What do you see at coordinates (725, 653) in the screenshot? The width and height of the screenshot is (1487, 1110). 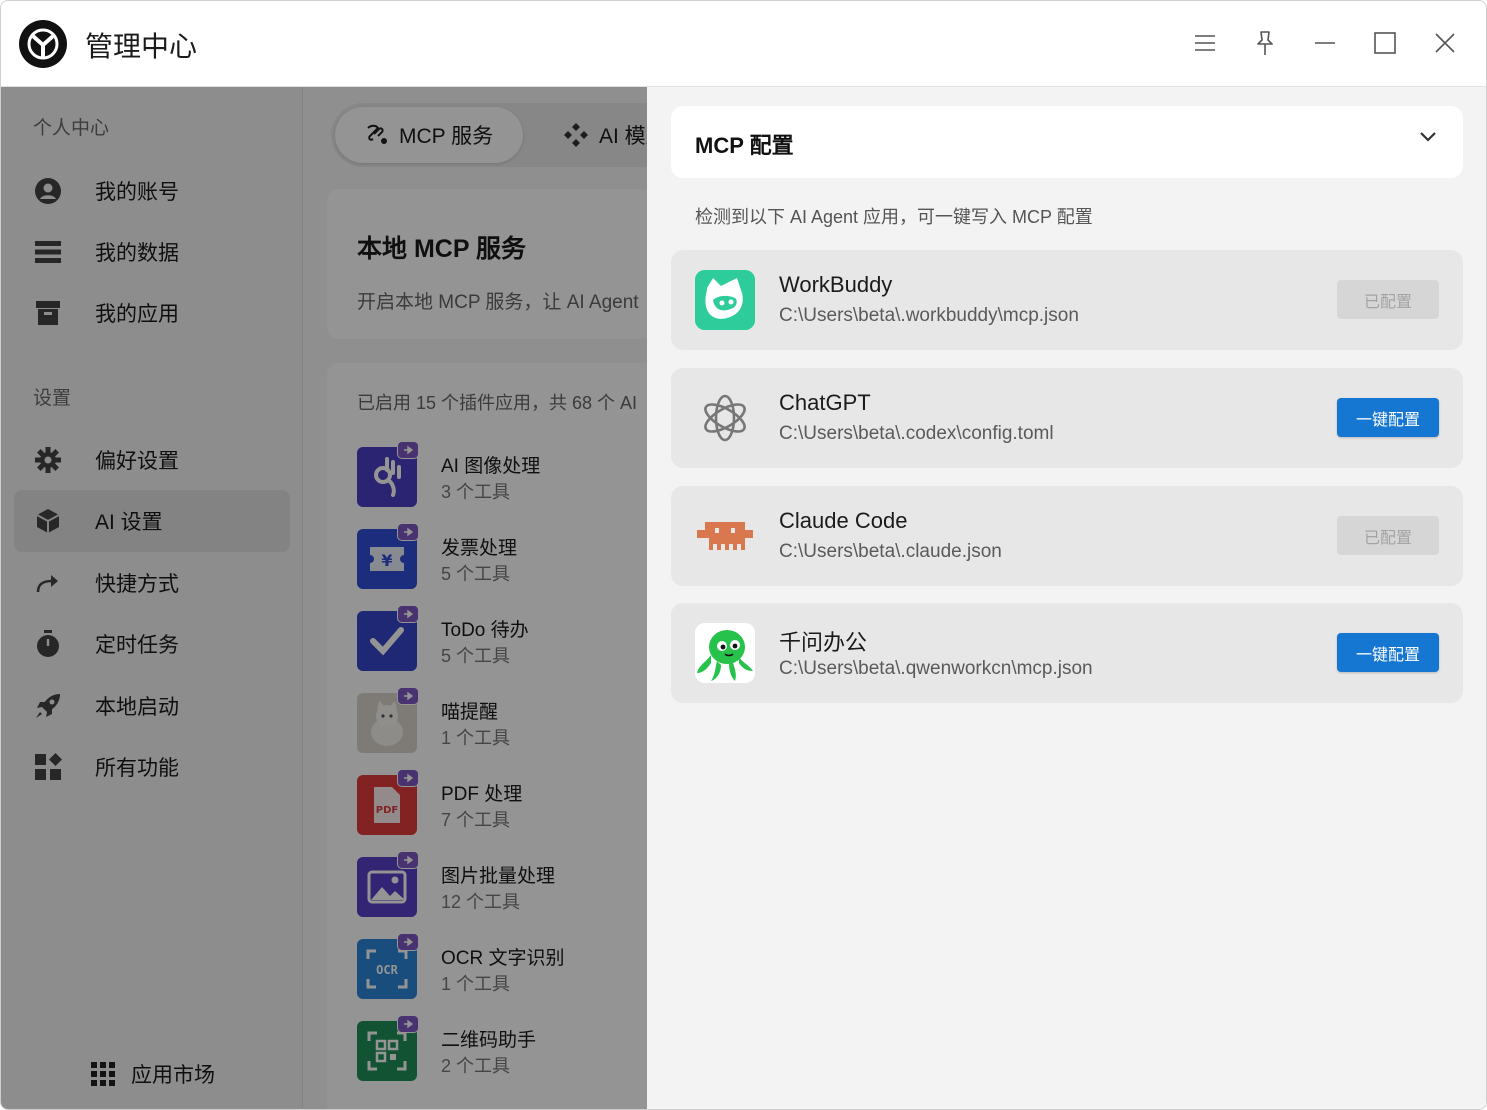 I see `qwen-octopus-icon` at bounding box center [725, 653].